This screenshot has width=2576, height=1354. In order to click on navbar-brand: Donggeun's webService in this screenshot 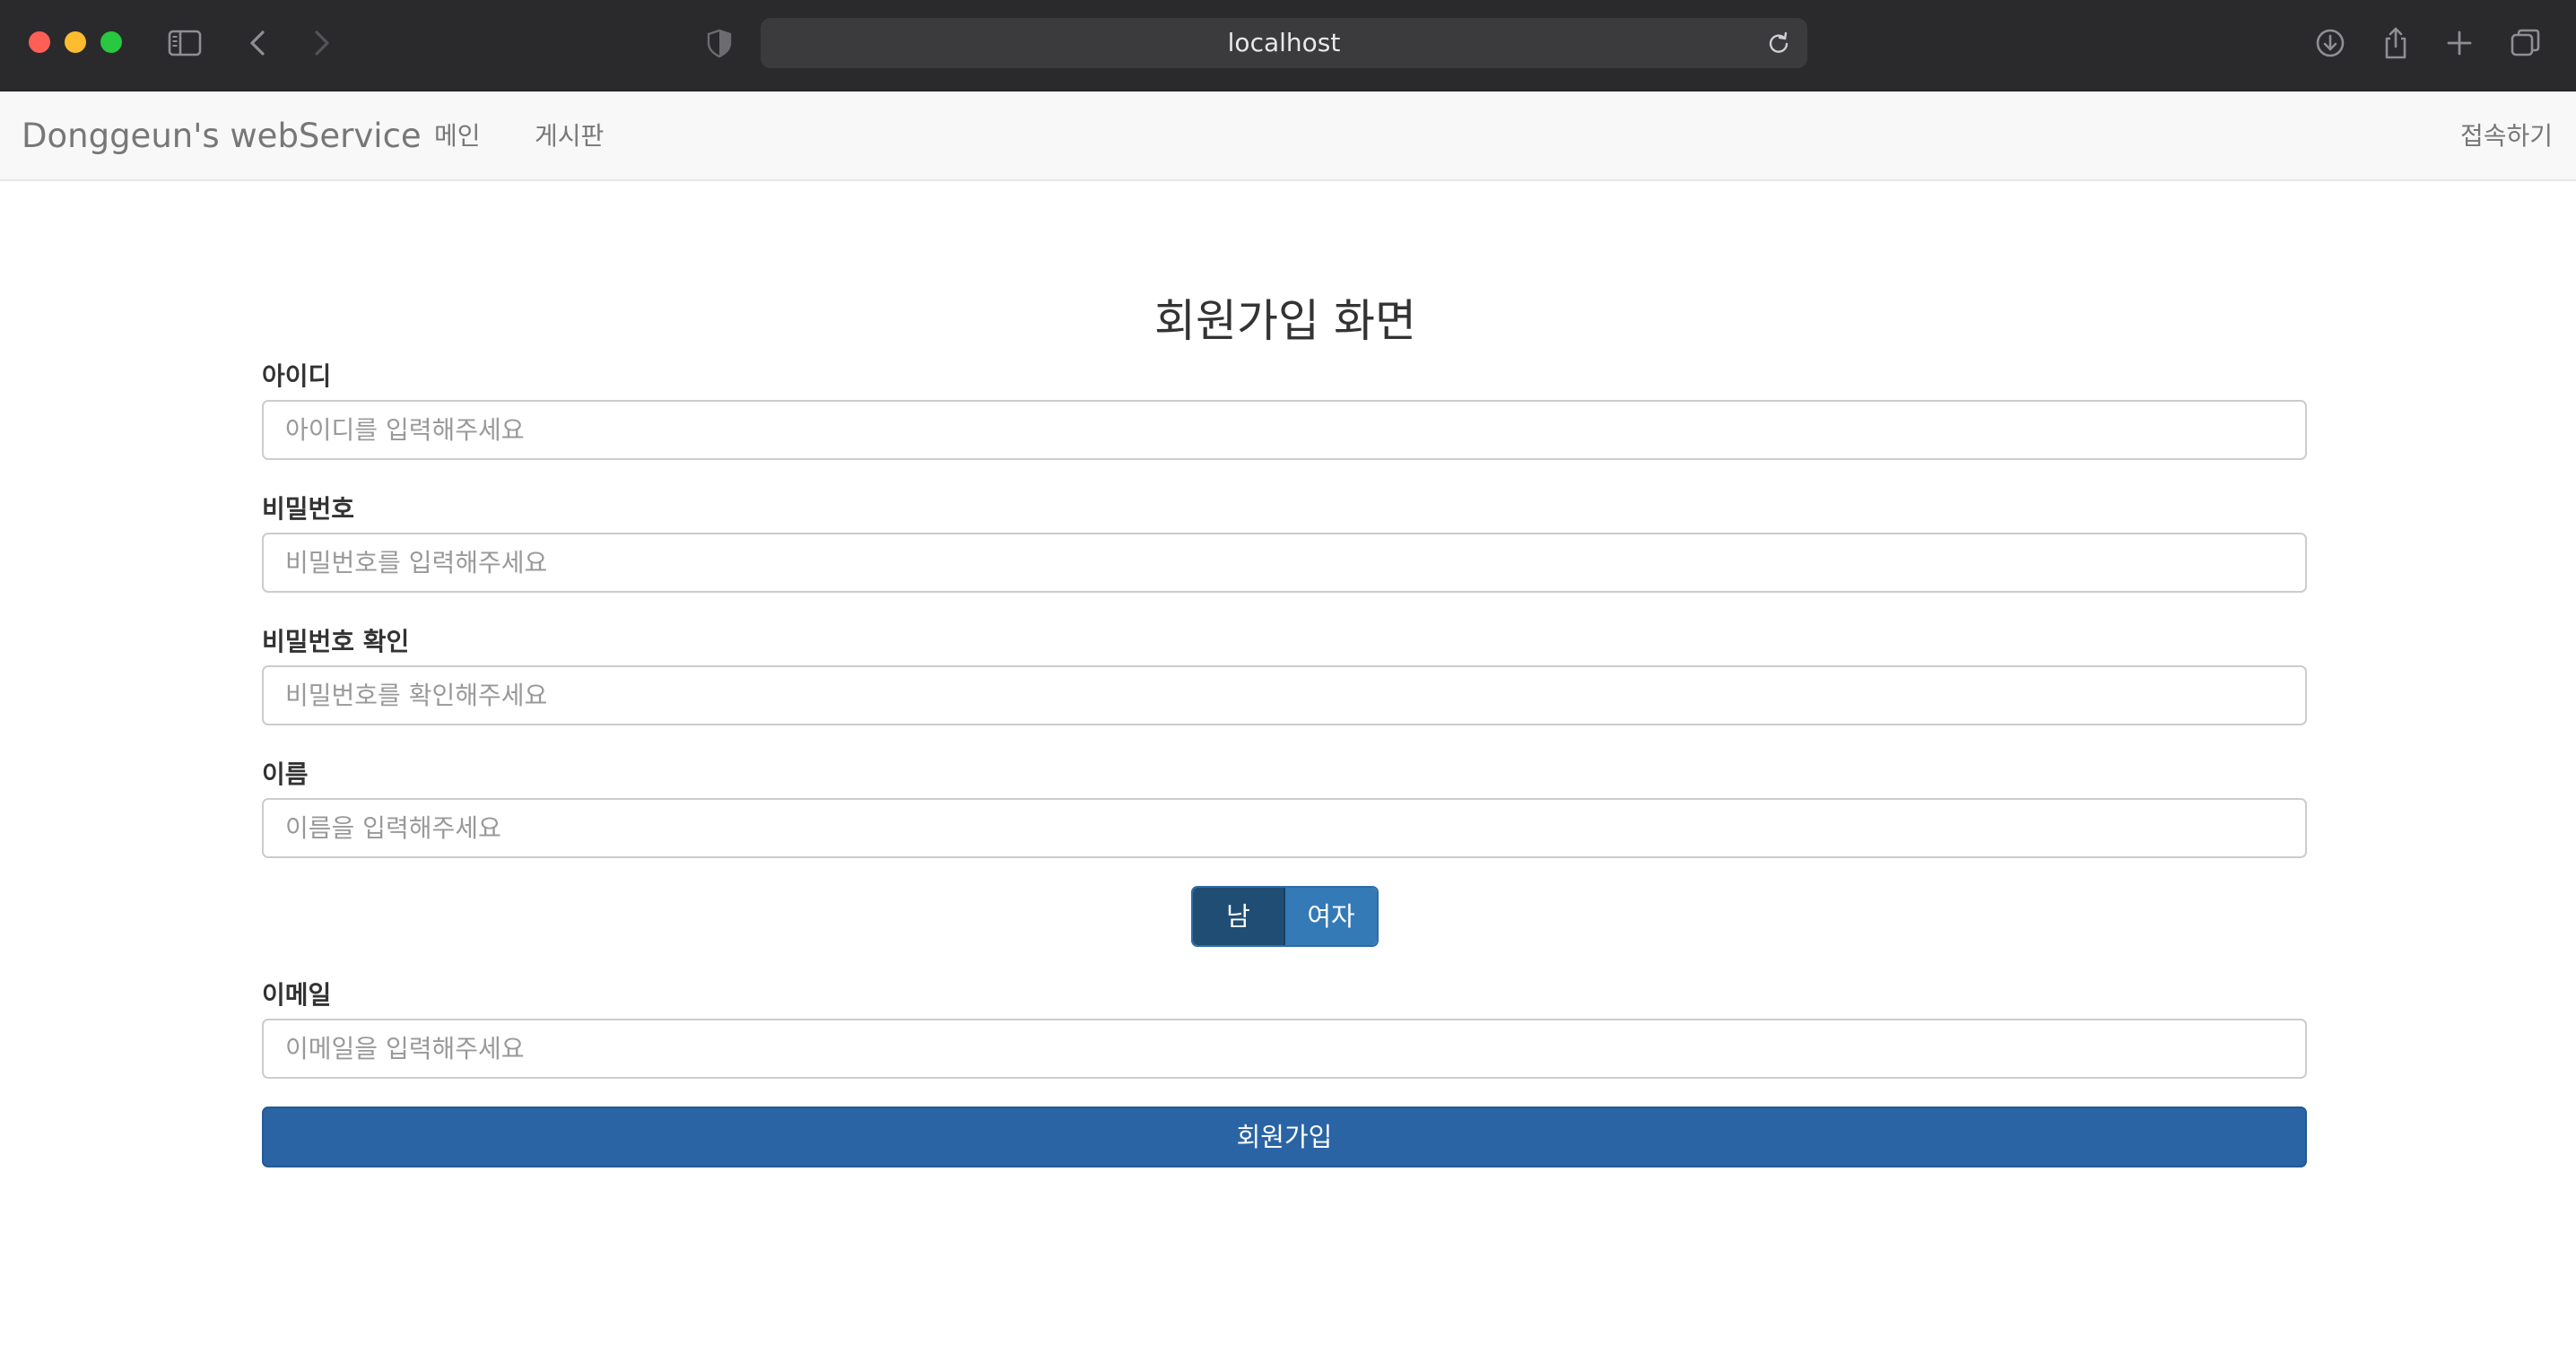, I will do `click(222, 136)`.